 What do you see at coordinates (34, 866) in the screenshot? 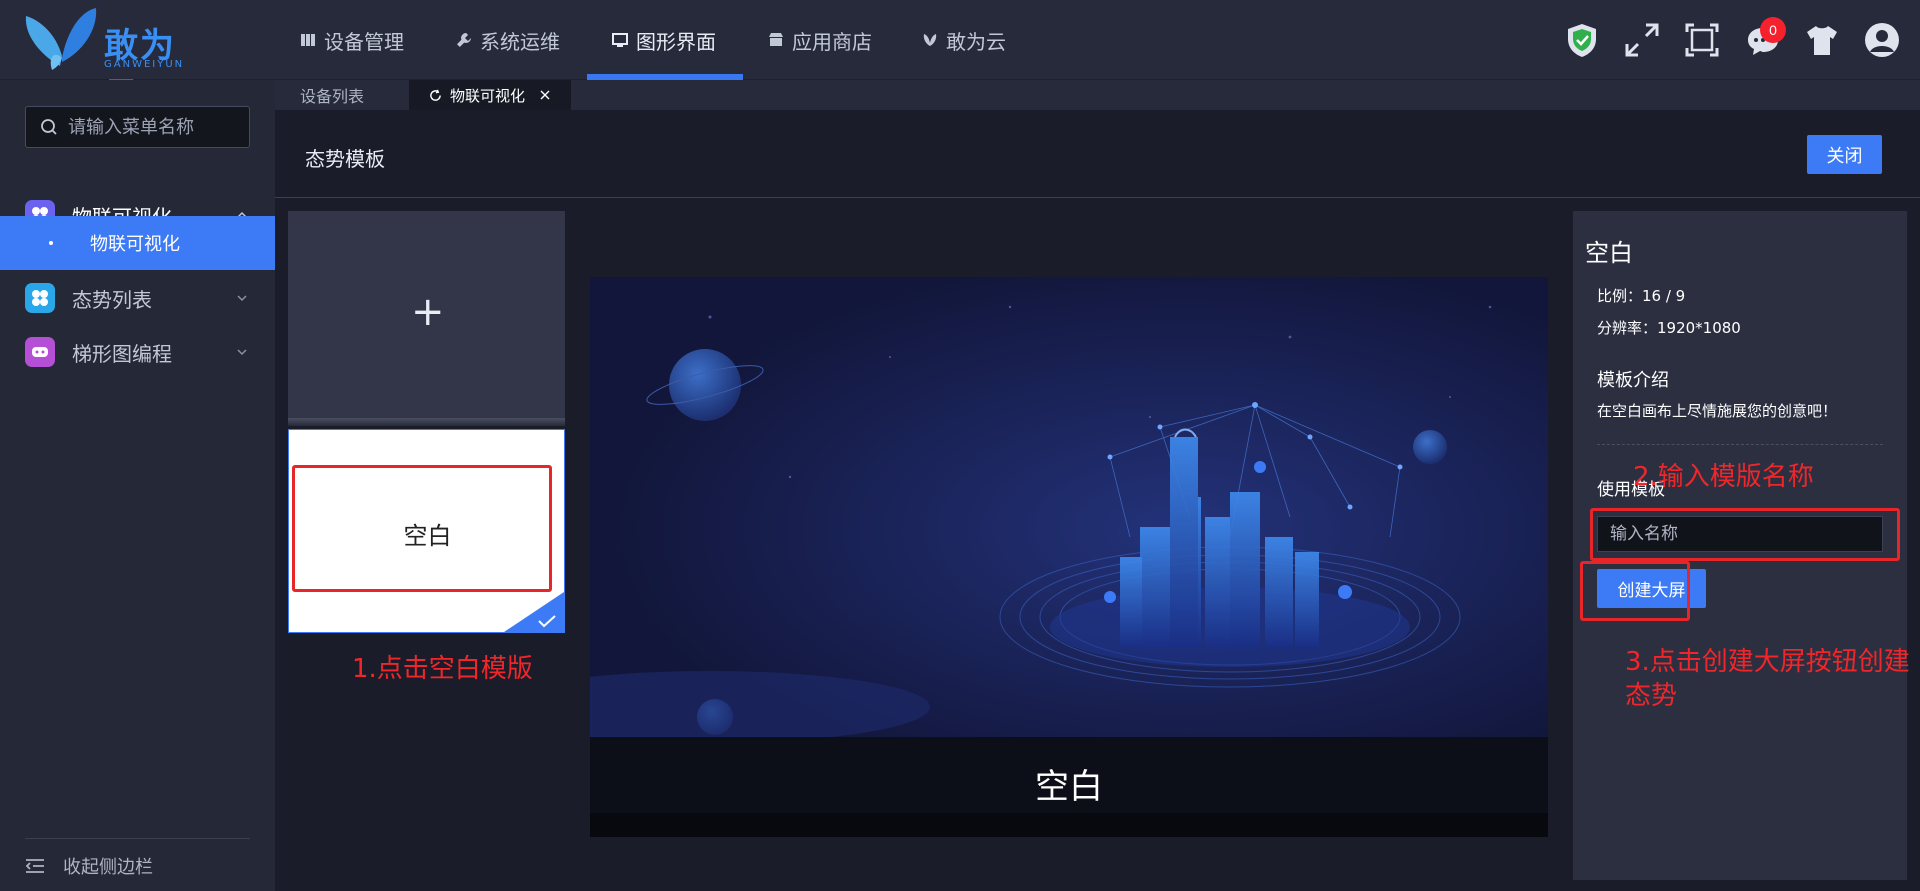
I see `collapse-menu-icon` at bounding box center [34, 866].